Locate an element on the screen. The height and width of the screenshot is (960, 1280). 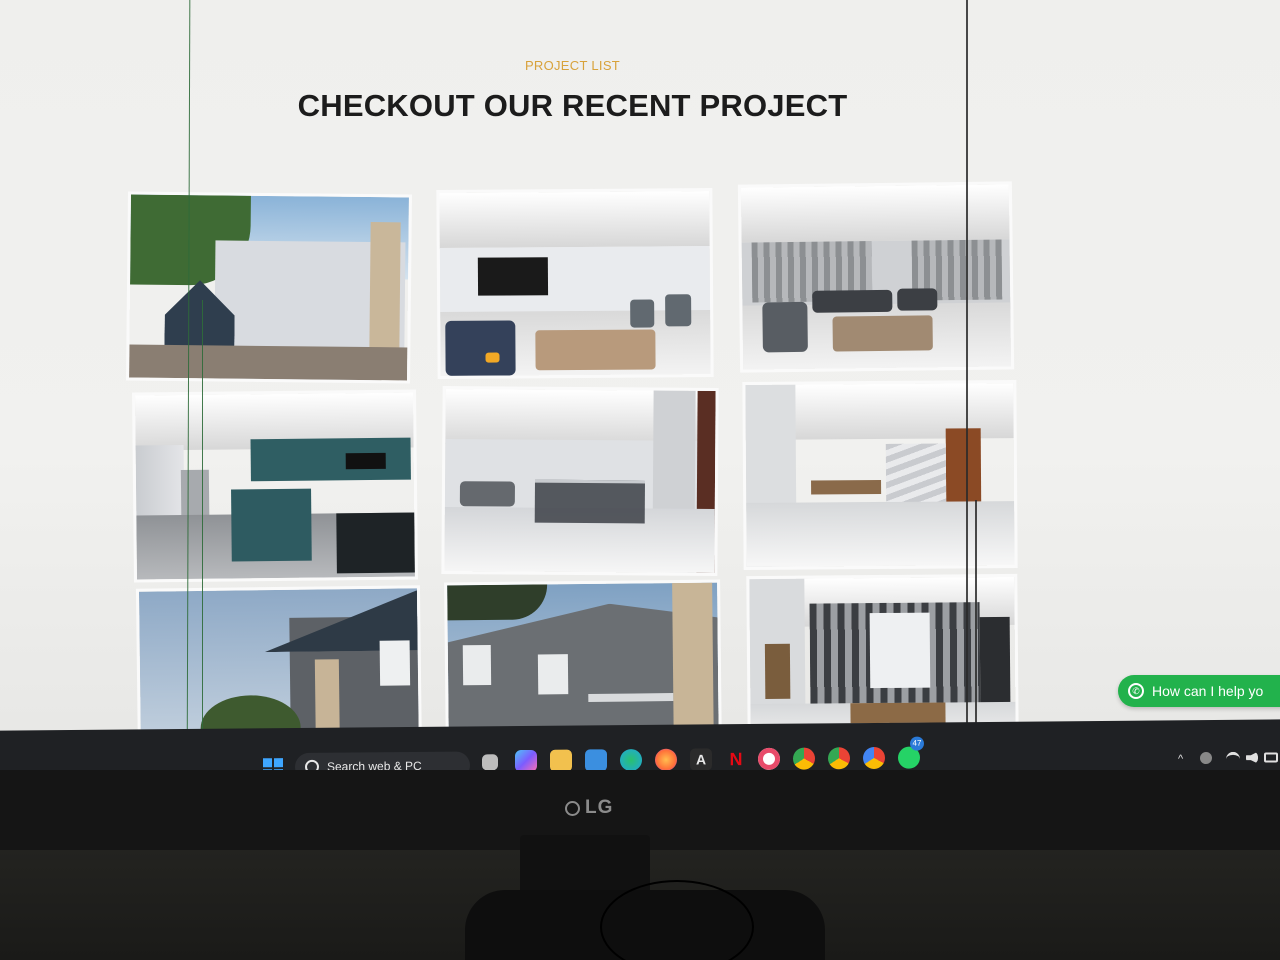
whatsapp-badge: 47 is located at coordinates (917, 743).